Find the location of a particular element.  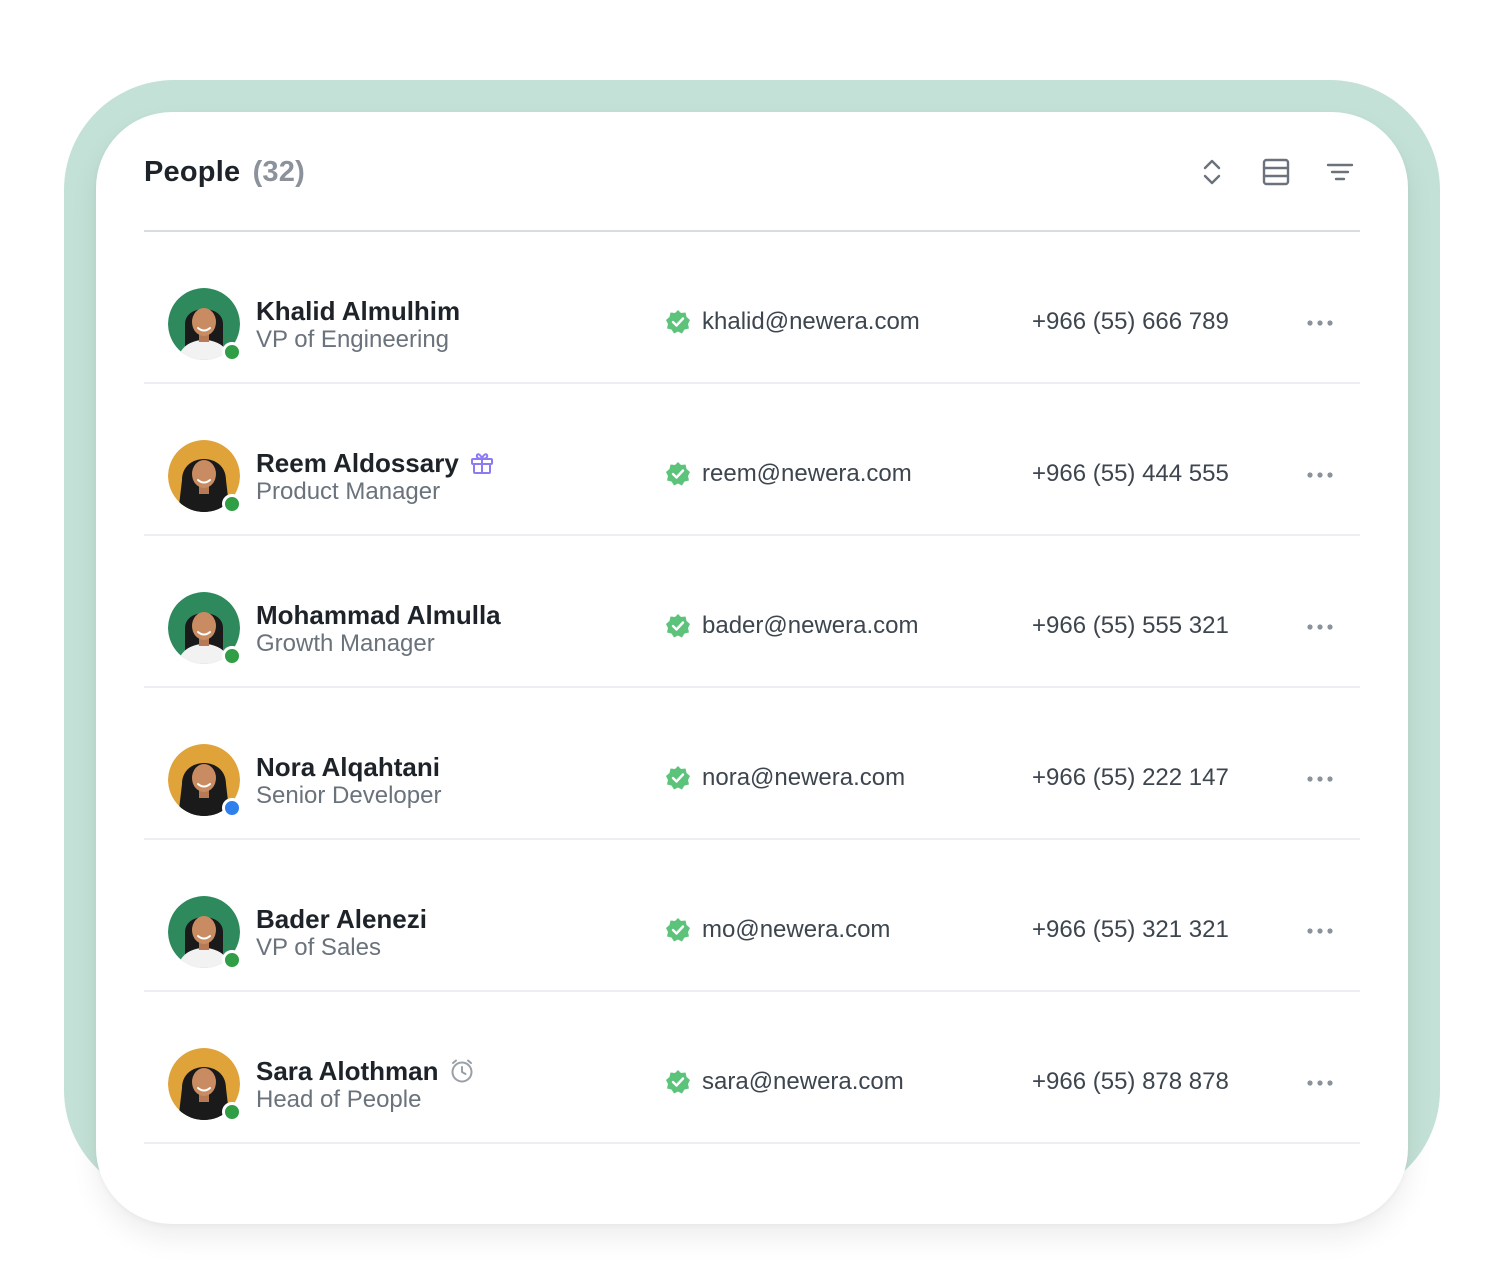

person-phone: +966 (55) 444 555 is located at coordinates (1130, 474).